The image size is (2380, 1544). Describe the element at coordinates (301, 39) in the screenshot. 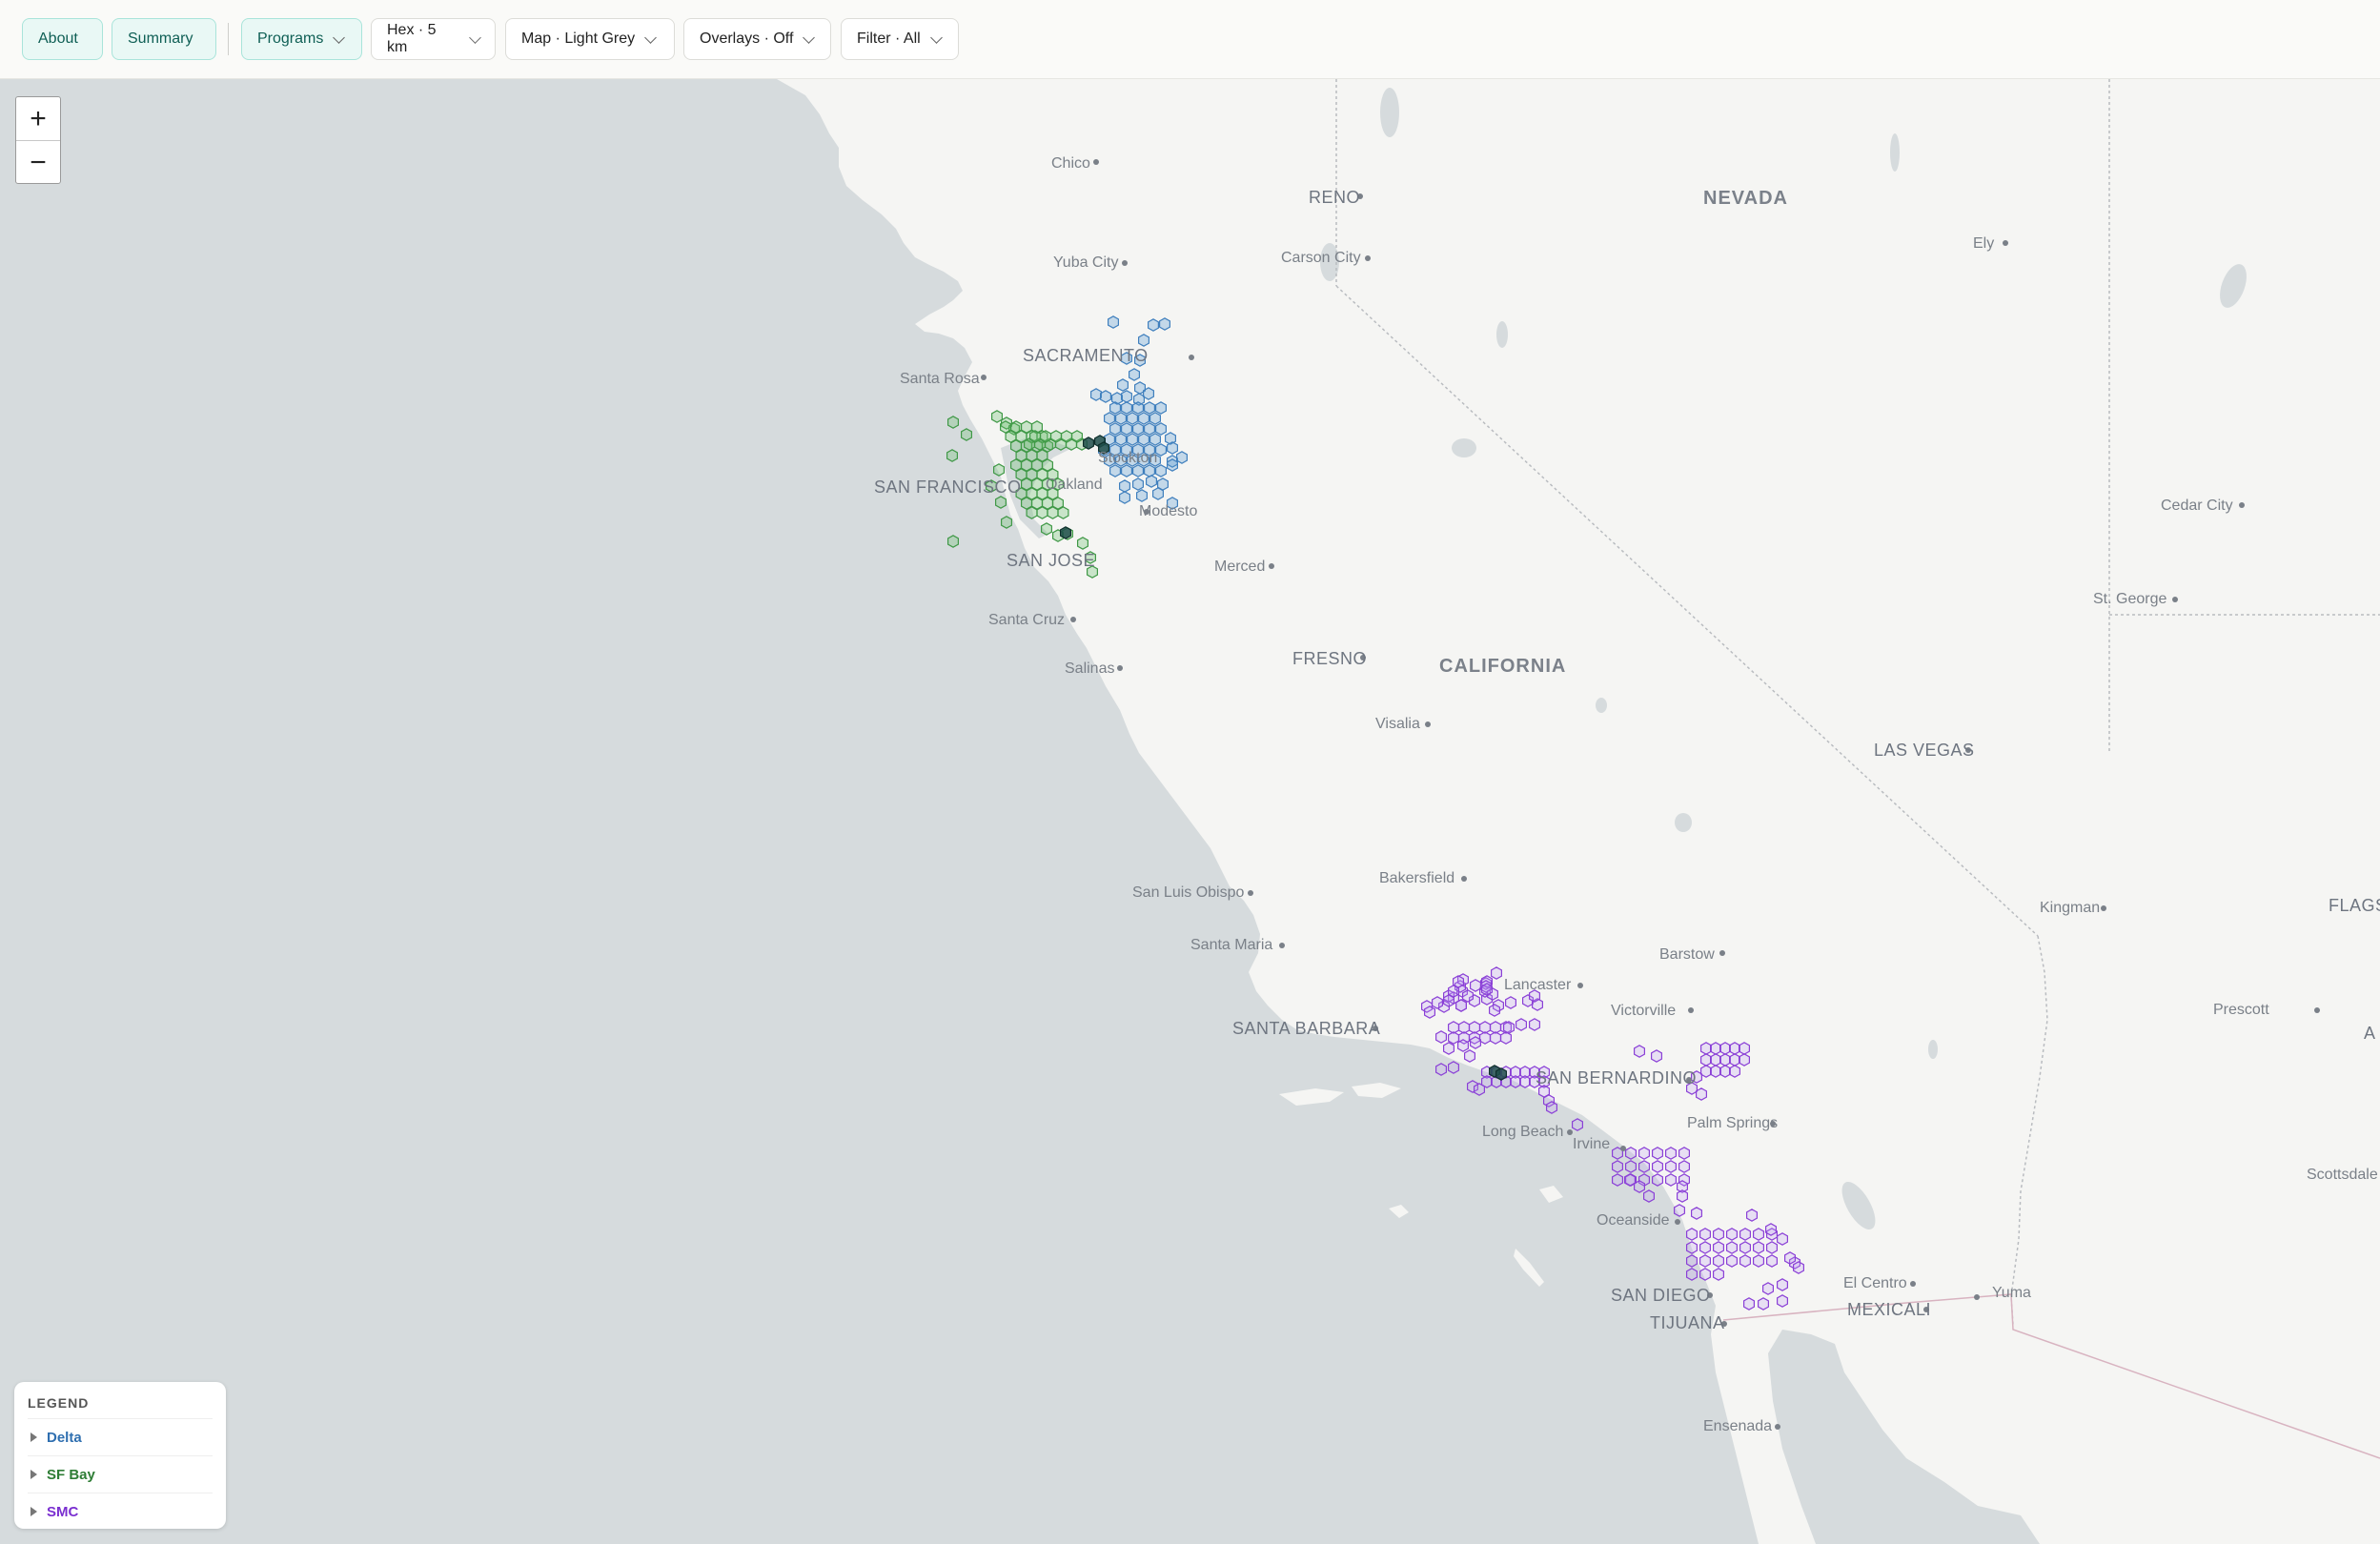

I see `programs-dropdown: Programs` at that location.